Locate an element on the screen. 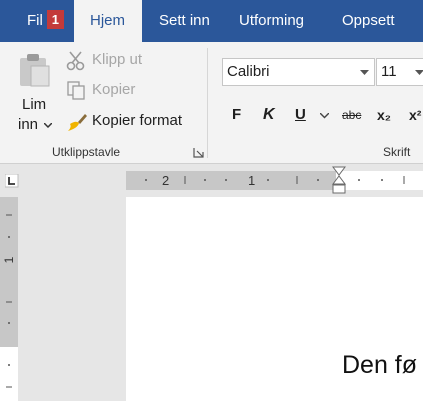 This screenshot has height=401, width=423. tab-design-label: Utforming is located at coordinates (272, 20).